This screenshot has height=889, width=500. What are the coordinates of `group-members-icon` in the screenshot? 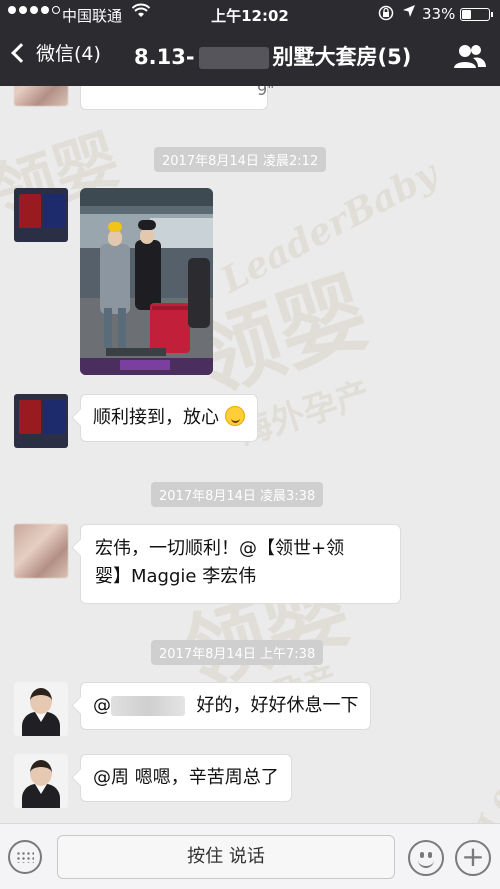 It's located at (470, 57).